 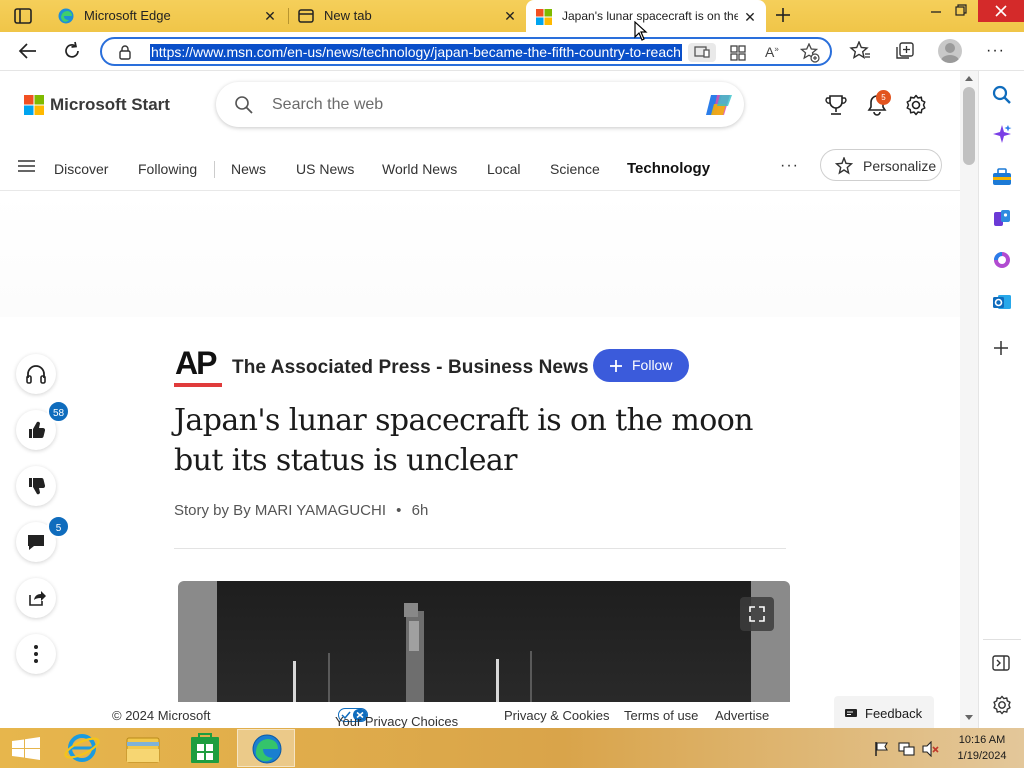 What do you see at coordinates (83, 748) in the screenshot?
I see `taskbar-ie-icon` at bounding box center [83, 748].